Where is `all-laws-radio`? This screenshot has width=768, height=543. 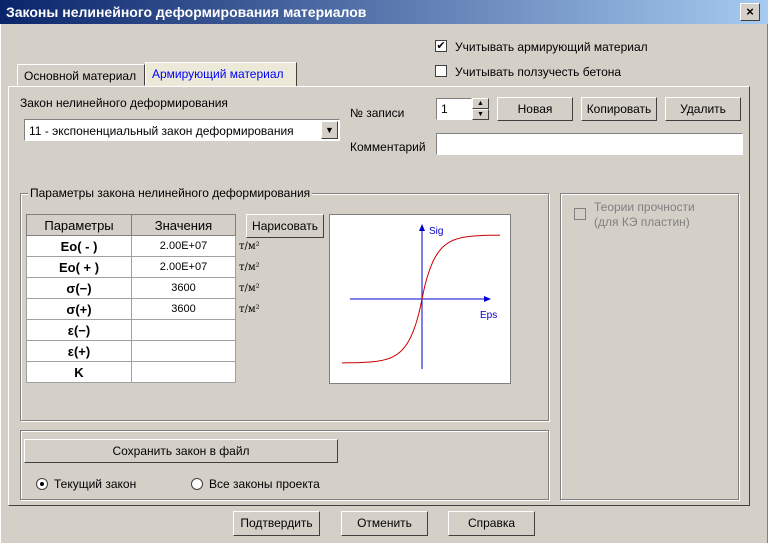 all-laws-radio is located at coordinates (197, 484).